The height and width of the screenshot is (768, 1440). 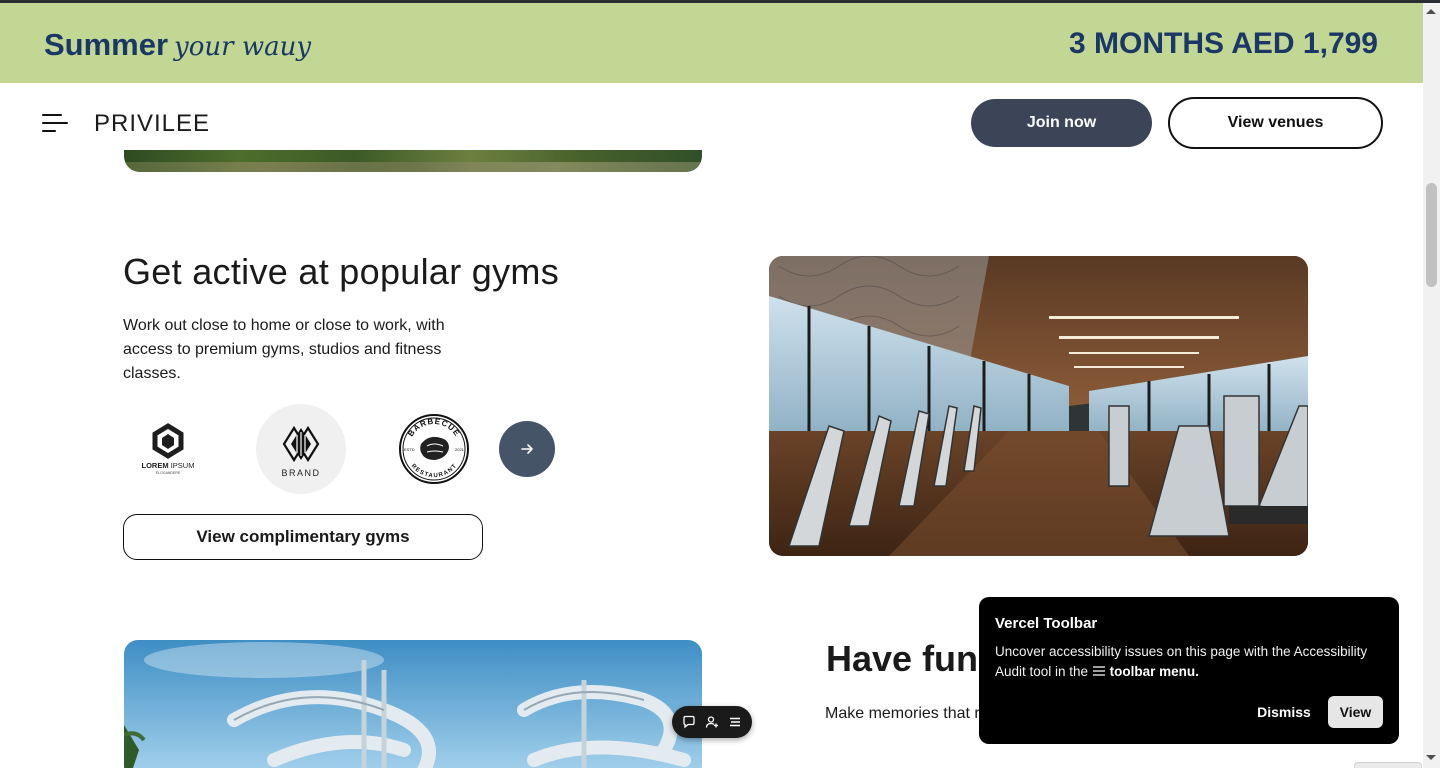 I want to click on add-user-icon, so click(x=712, y=722).